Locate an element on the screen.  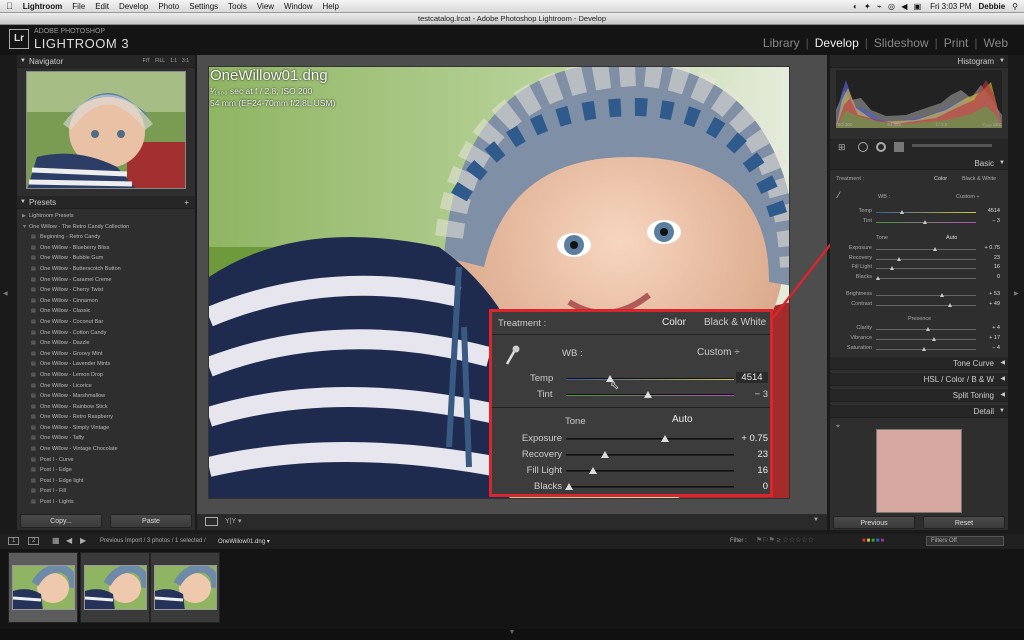
preset-item: ▤ One Willow - Taffy is located at coordinates (106, 438).